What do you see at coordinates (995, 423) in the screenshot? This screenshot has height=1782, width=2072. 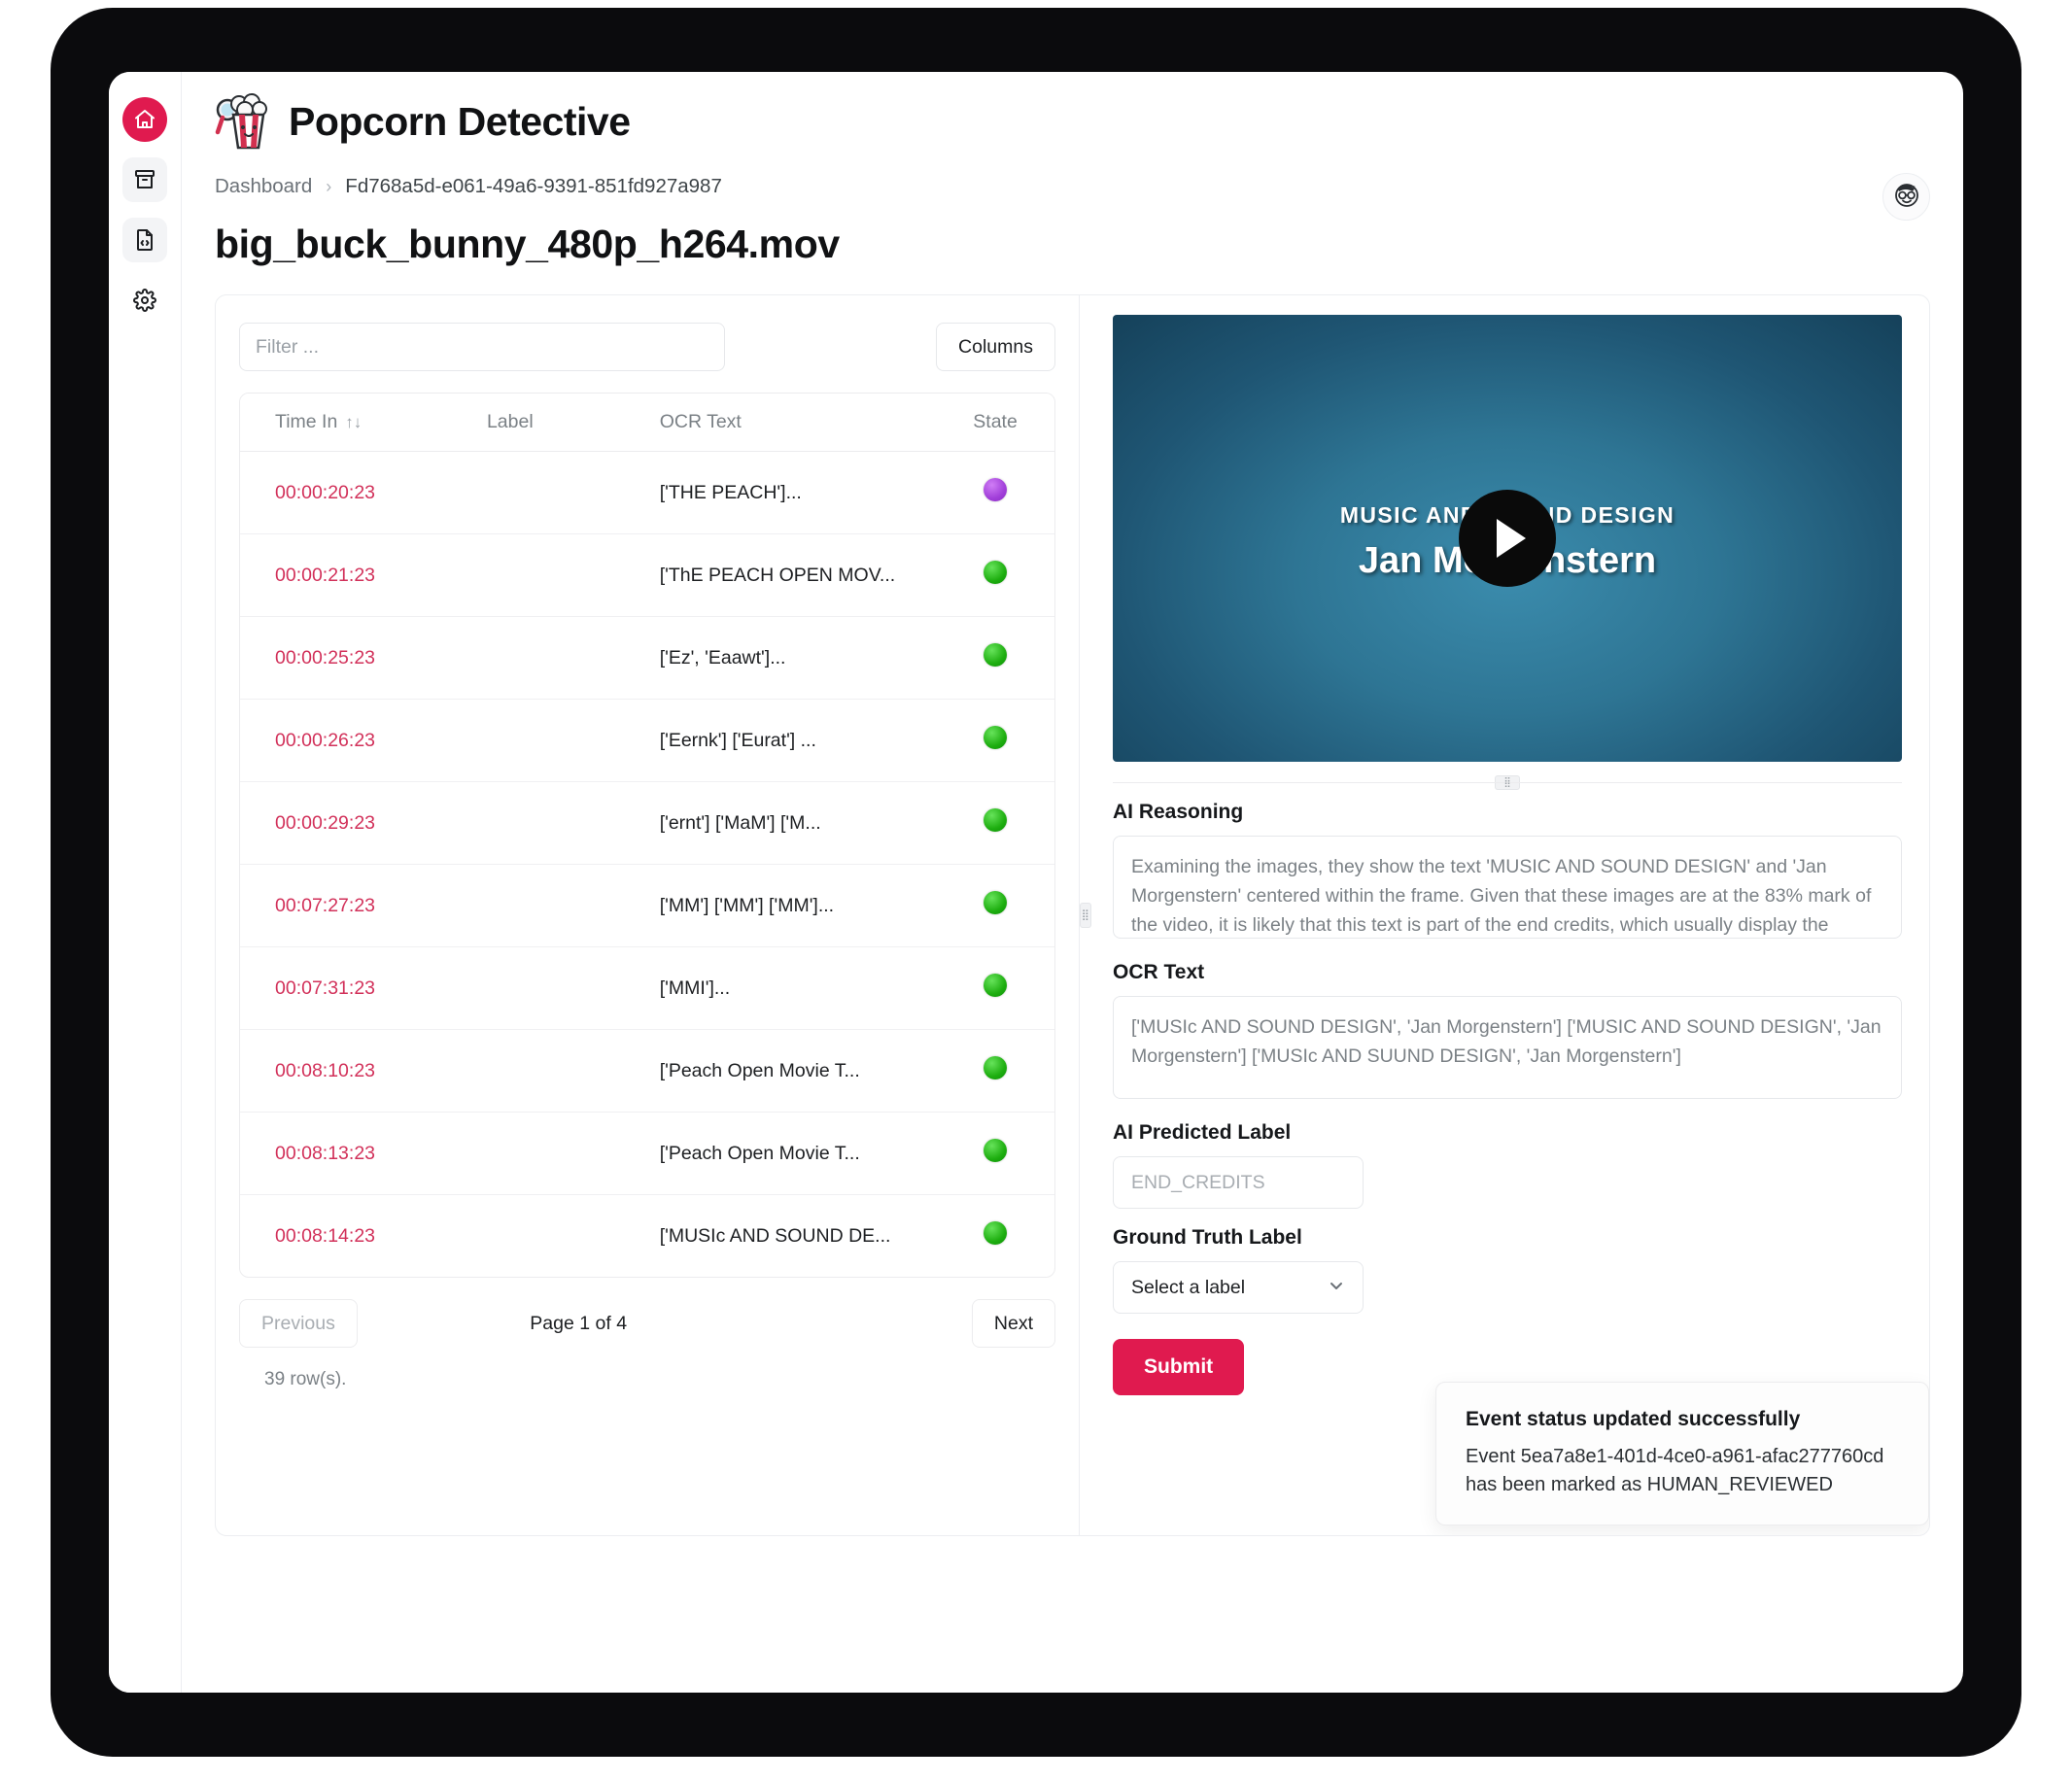 I see `column-header-state: State` at bounding box center [995, 423].